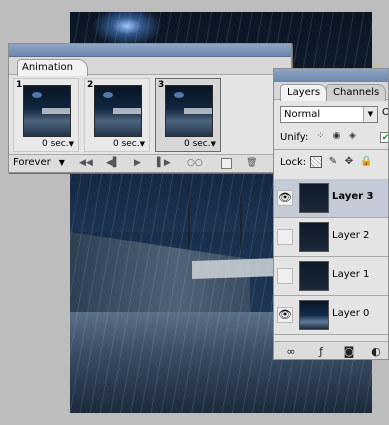 This screenshot has width=389, height=425. Describe the element at coordinates (291, 351) in the screenshot. I see `link-layers-icon: ∞` at that location.